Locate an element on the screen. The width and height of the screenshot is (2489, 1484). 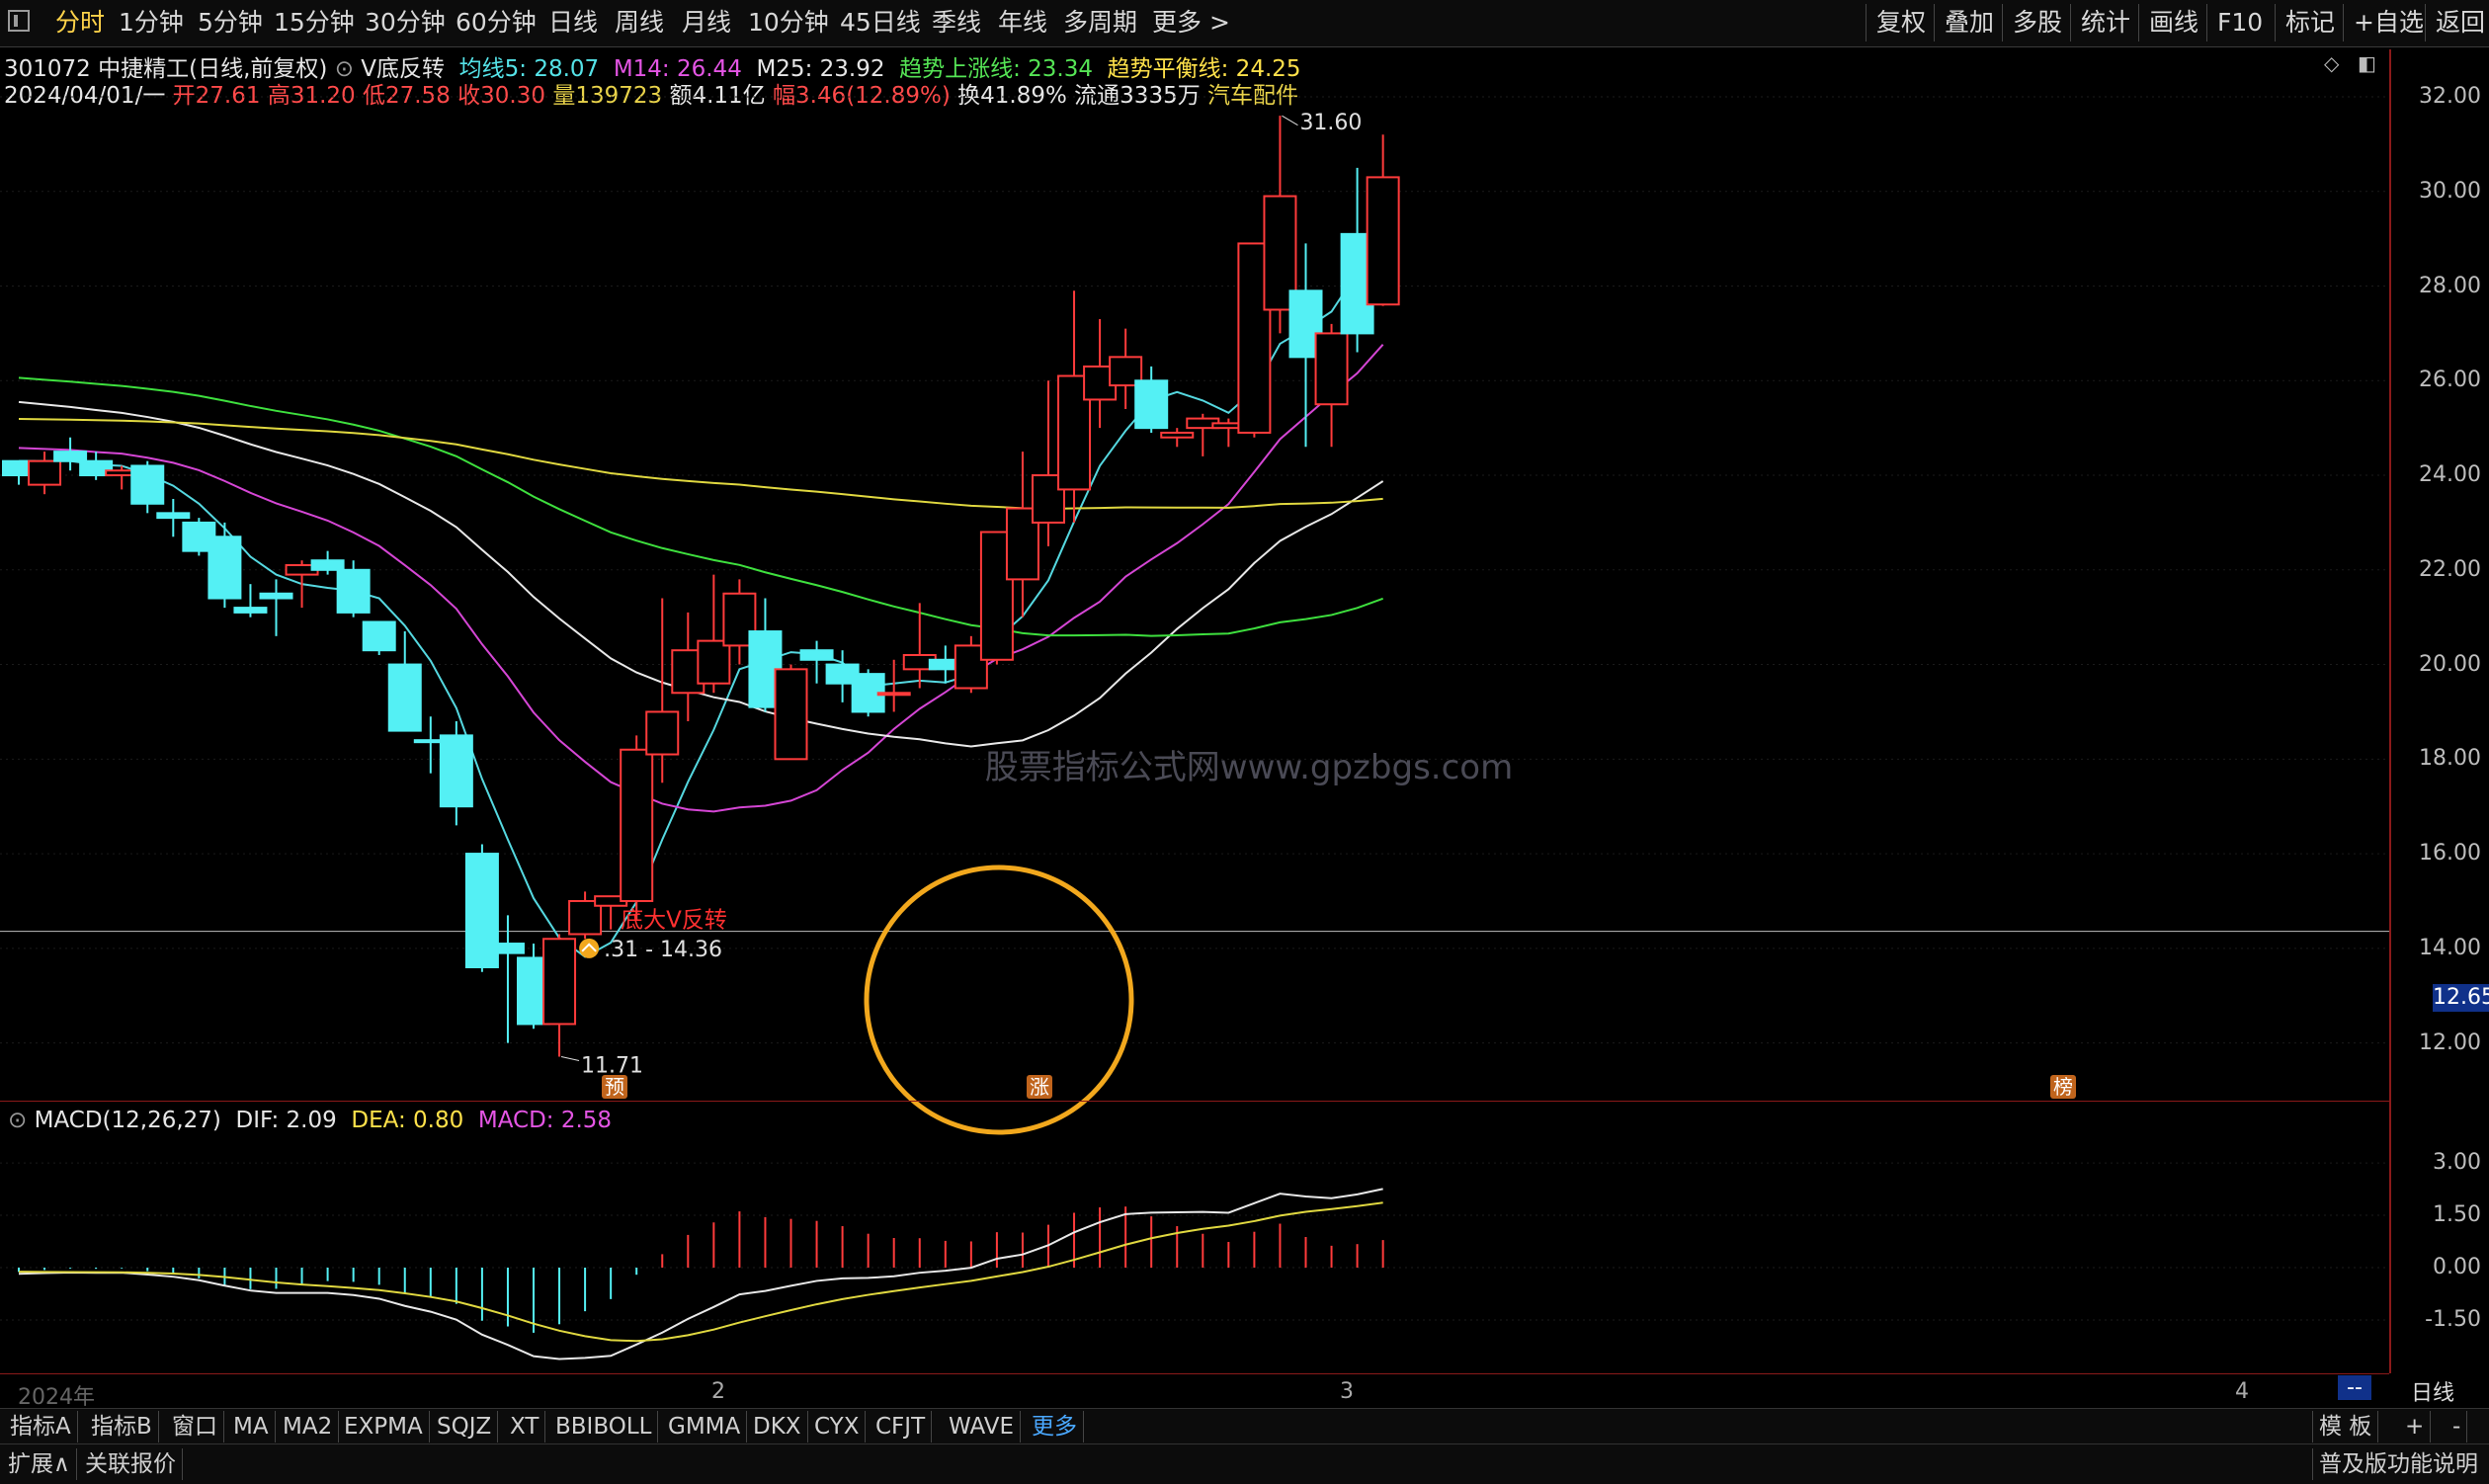
mark-button: 标记 is located at coordinates (2305, 22).